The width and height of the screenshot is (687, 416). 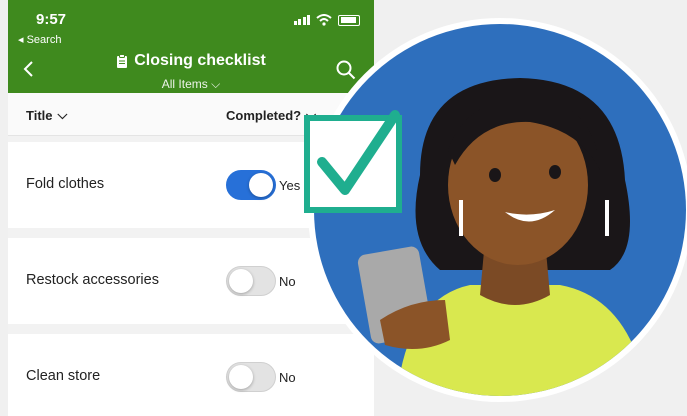 I want to click on view-label: All Items, so click(x=184, y=84).